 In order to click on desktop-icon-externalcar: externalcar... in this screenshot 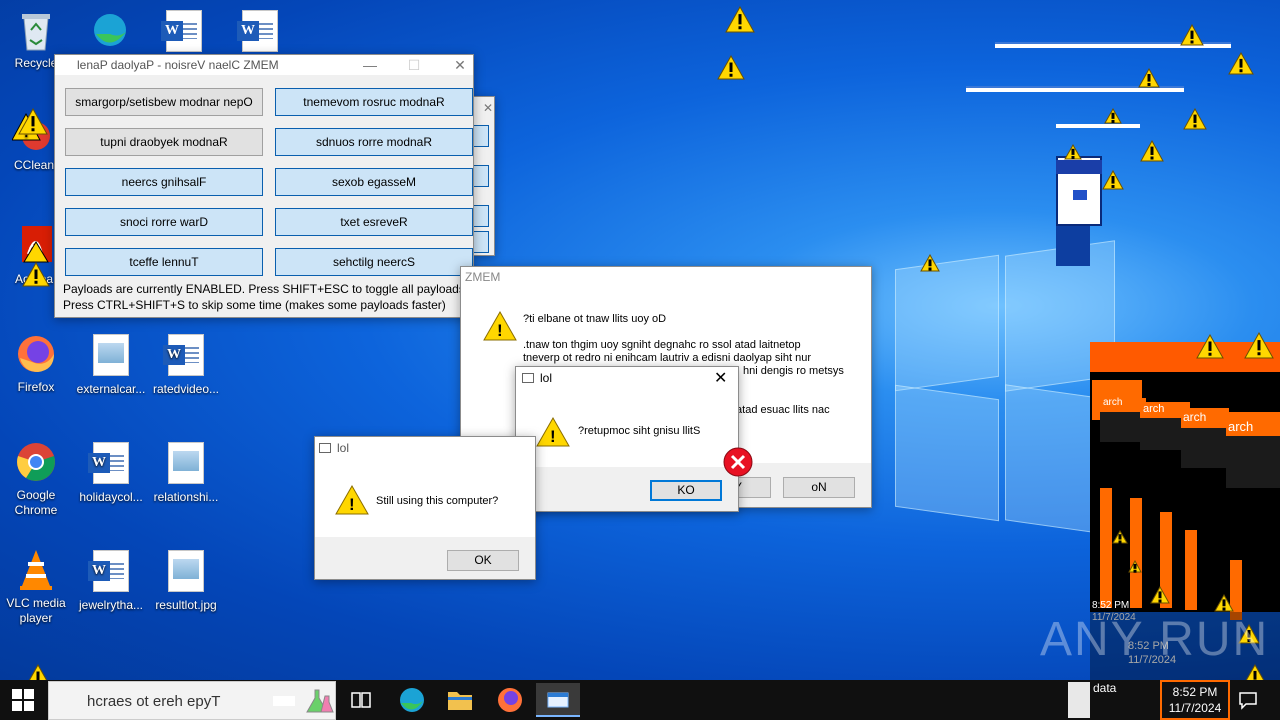, I will do `click(111, 365)`.